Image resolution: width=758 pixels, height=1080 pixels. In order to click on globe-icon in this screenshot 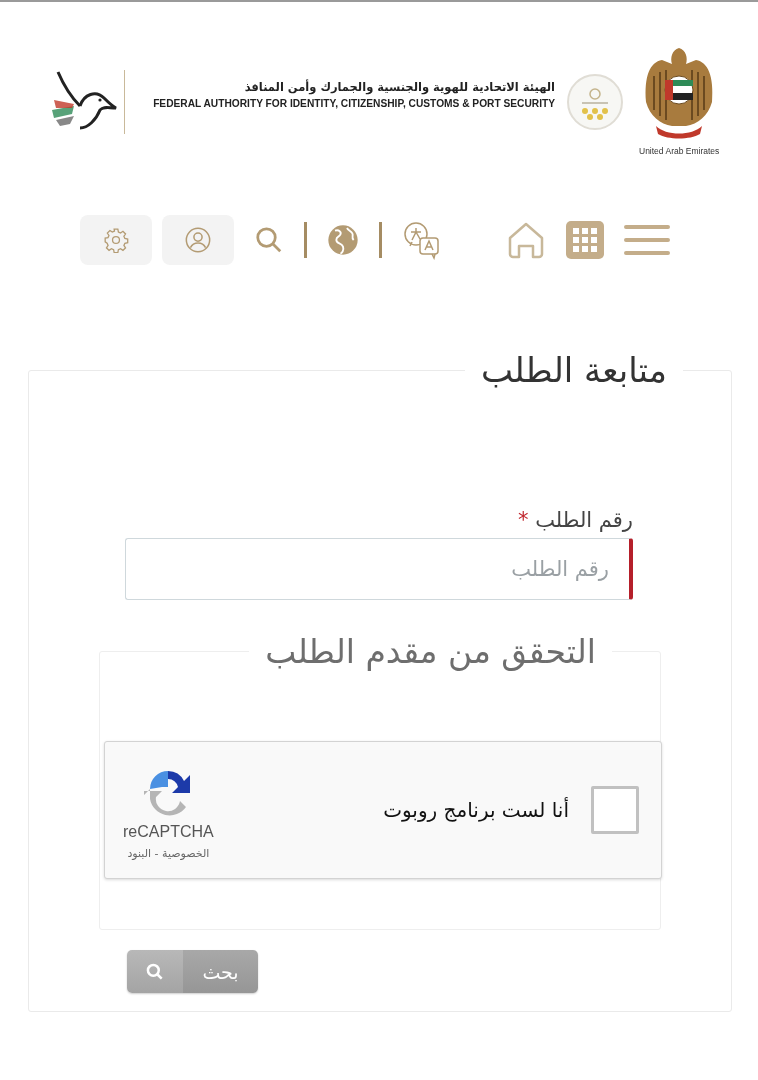, I will do `click(343, 240)`.